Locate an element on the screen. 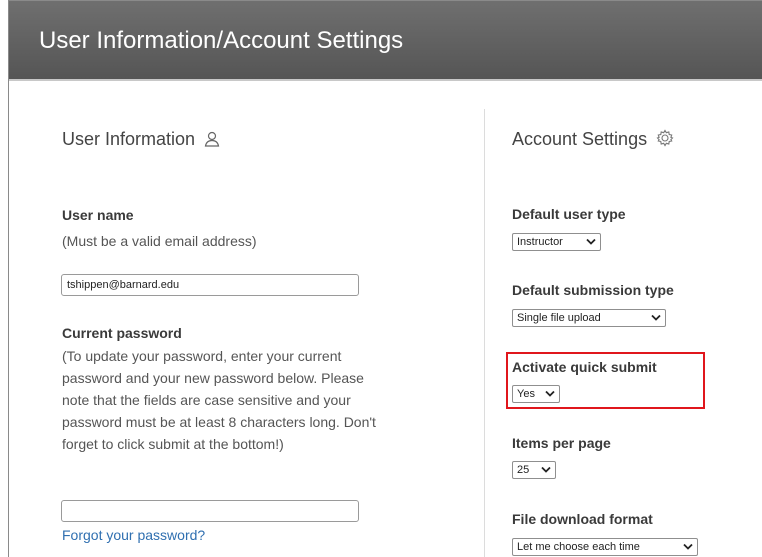 The image size is (762, 557). user-icon is located at coordinates (212, 141).